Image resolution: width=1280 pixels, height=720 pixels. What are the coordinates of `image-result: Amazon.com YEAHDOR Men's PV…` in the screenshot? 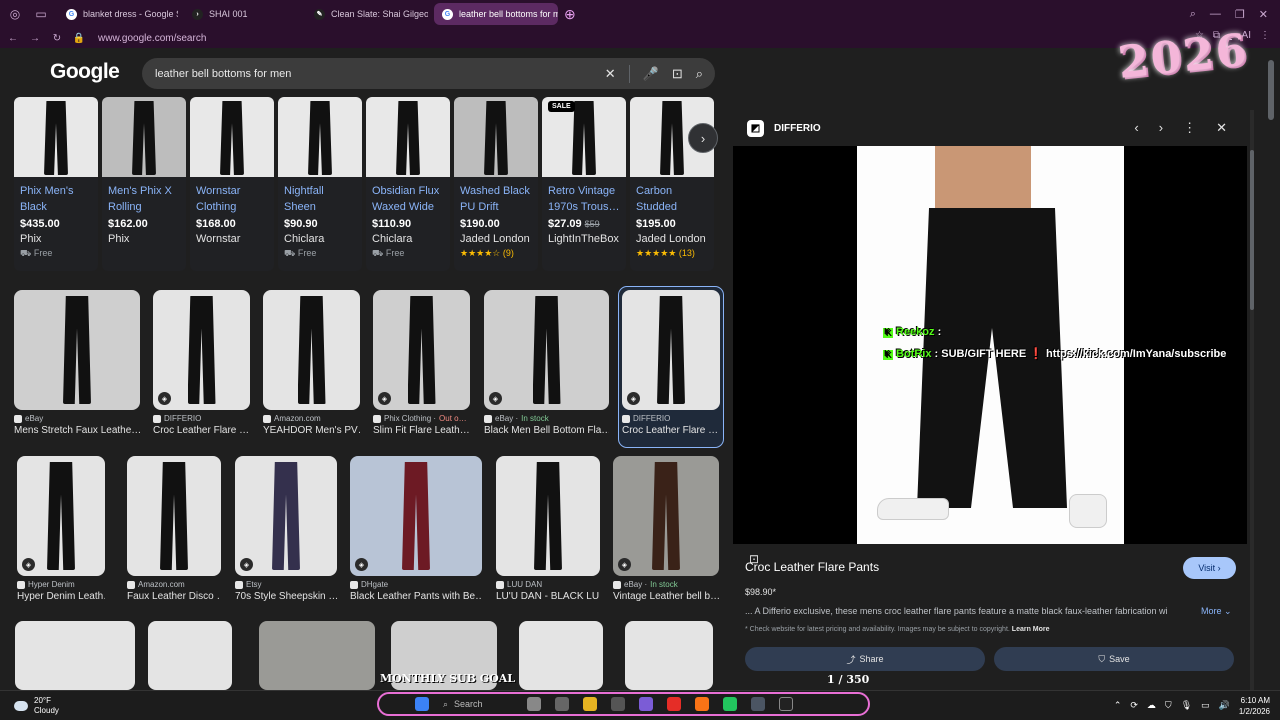 It's located at (311, 363).